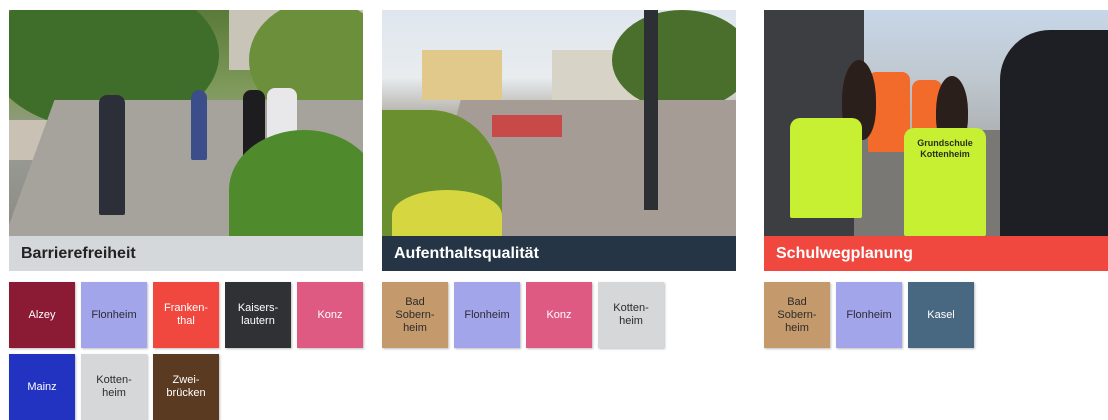  Describe the element at coordinates (844, 253) in the screenshot. I see `caption-label: Schulwegplanung` at that location.